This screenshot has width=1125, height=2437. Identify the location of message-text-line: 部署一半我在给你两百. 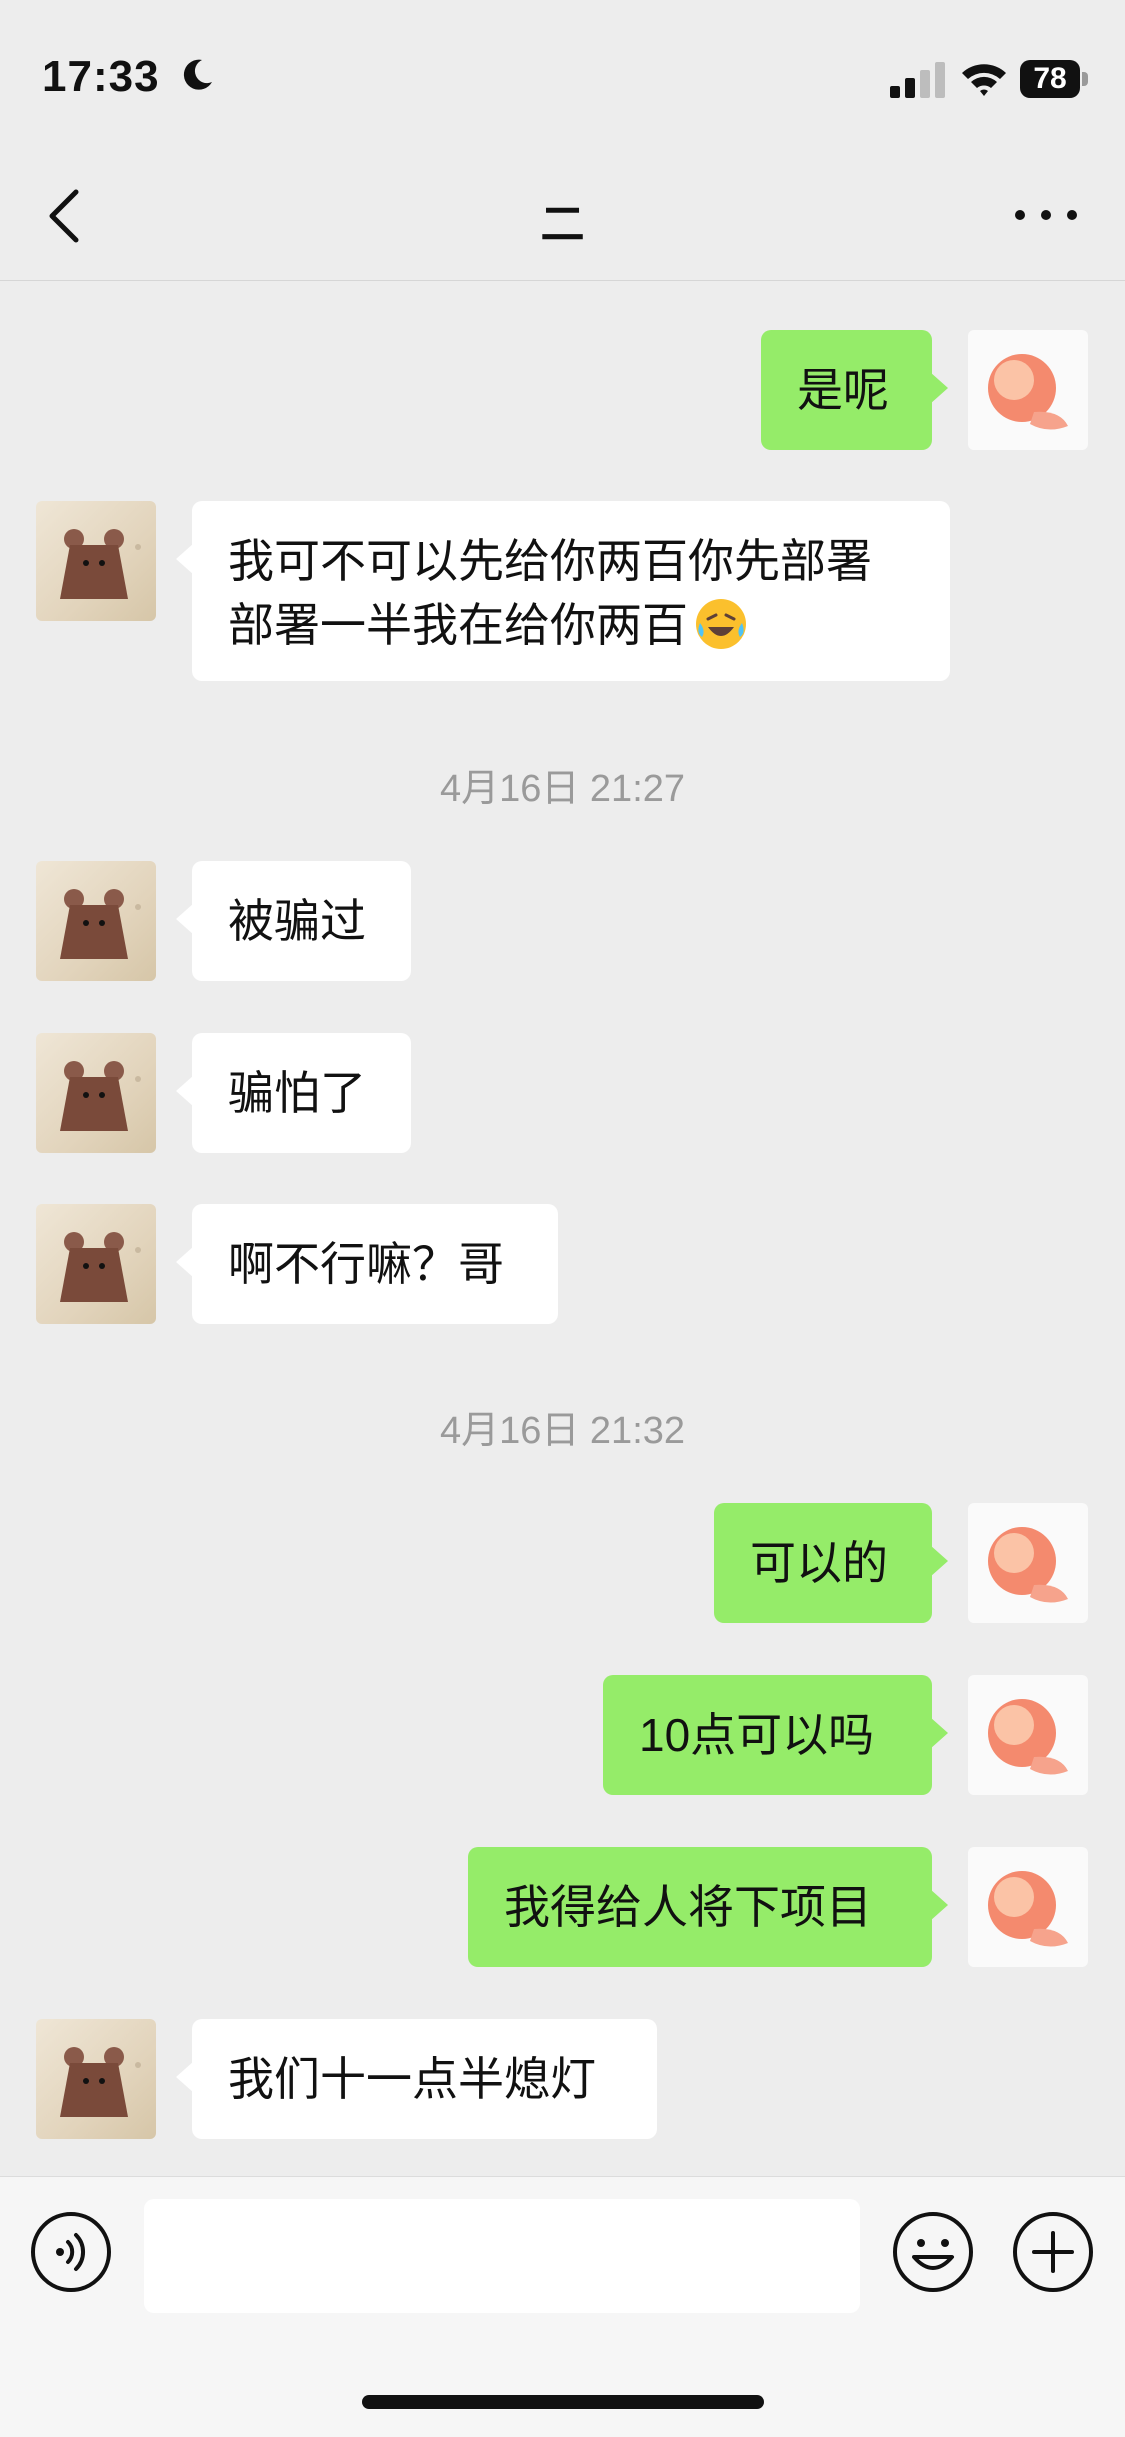
(458, 625).